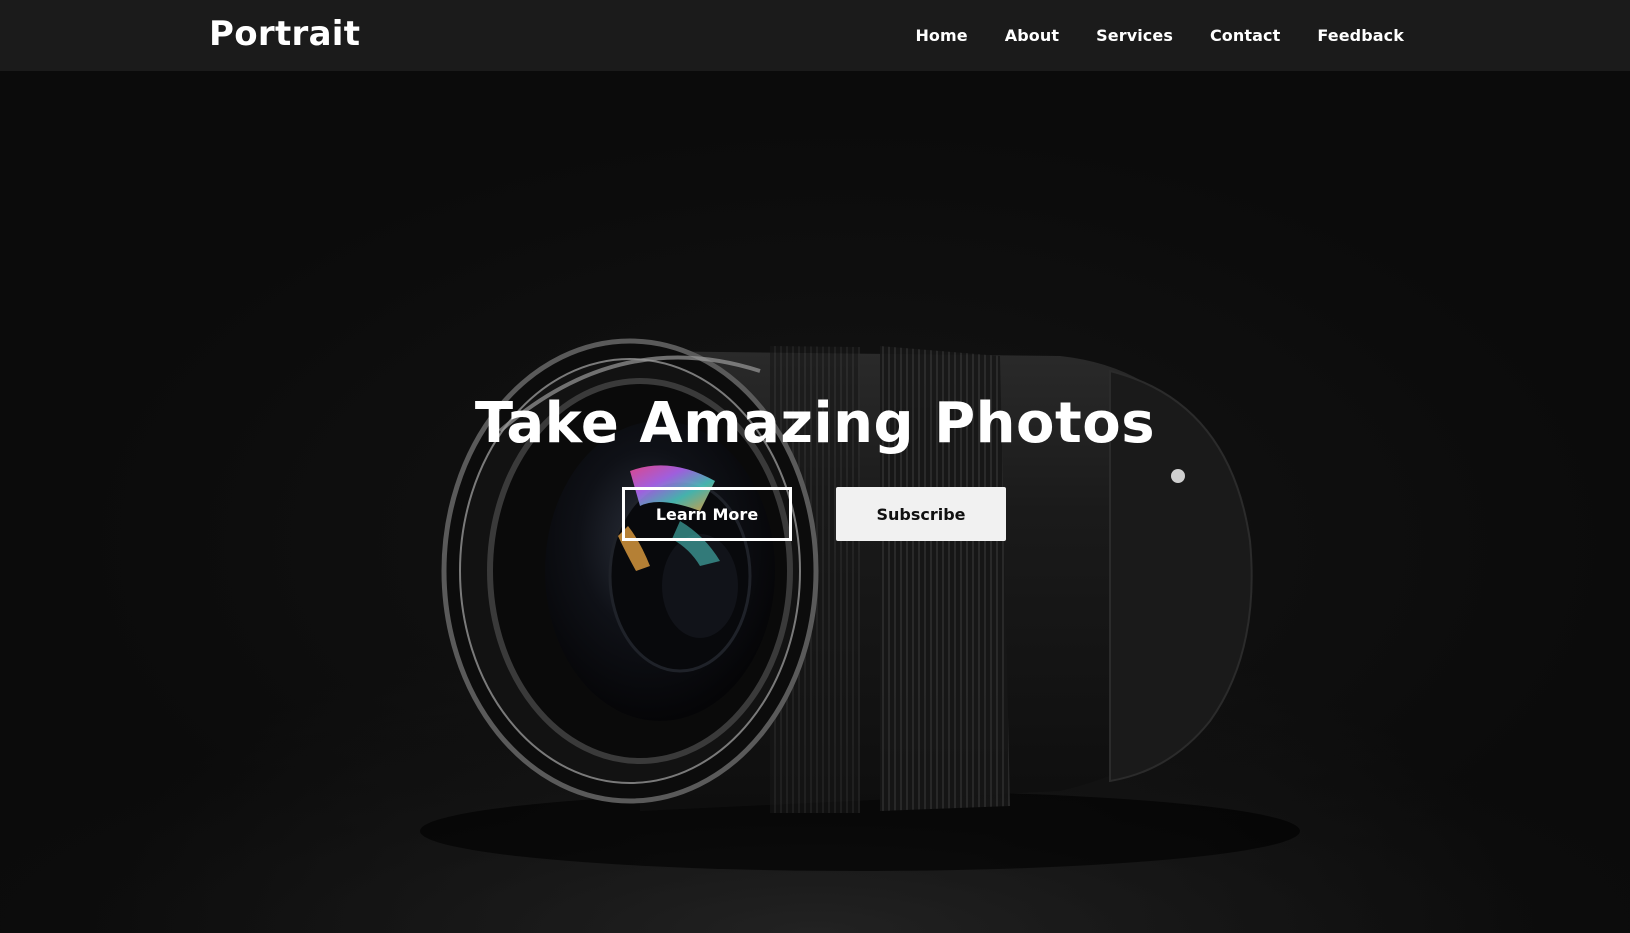 The width and height of the screenshot is (1630, 933). I want to click on nav-links: Home About Services Contact Feedback, so click(1159, 35).